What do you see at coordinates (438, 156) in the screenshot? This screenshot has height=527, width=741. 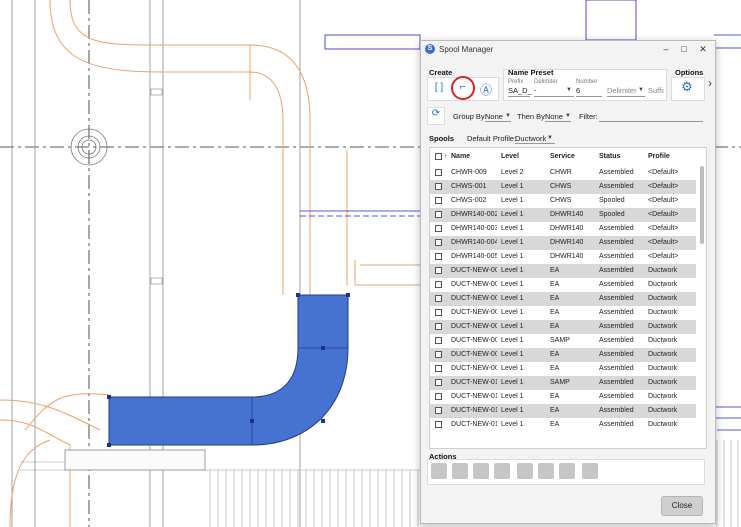 I see `select-all-checkbox` at bounding box center [438, 156].